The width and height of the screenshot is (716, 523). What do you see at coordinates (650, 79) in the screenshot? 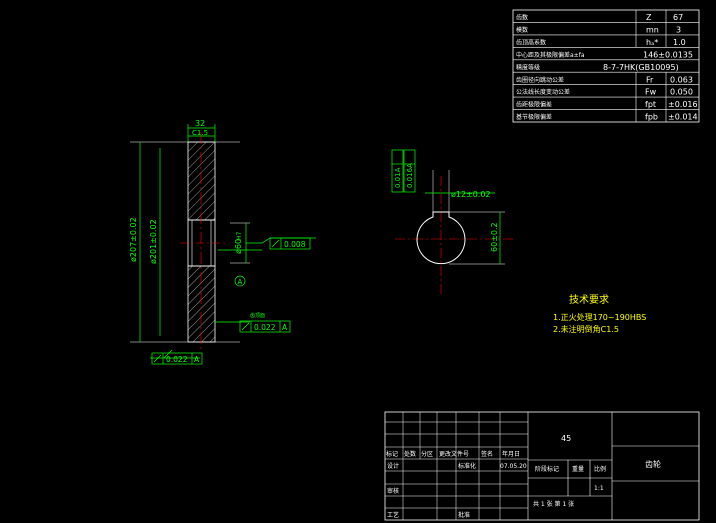
I see `param-sym-5: Fr` at bounding box center [650, 79].